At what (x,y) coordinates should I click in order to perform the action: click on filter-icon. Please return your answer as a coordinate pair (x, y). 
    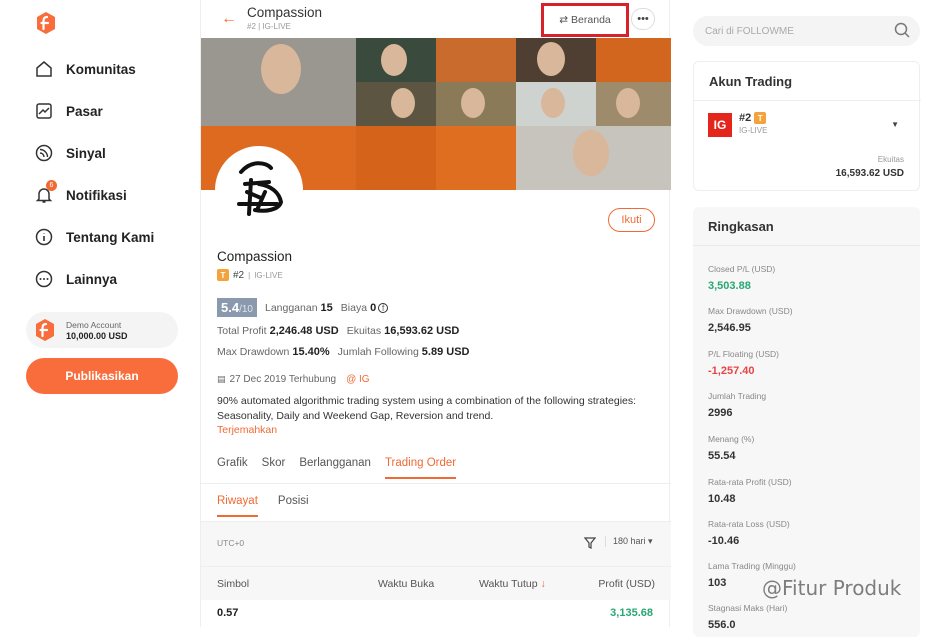
    Looking at the image, I should click on (590, 545).